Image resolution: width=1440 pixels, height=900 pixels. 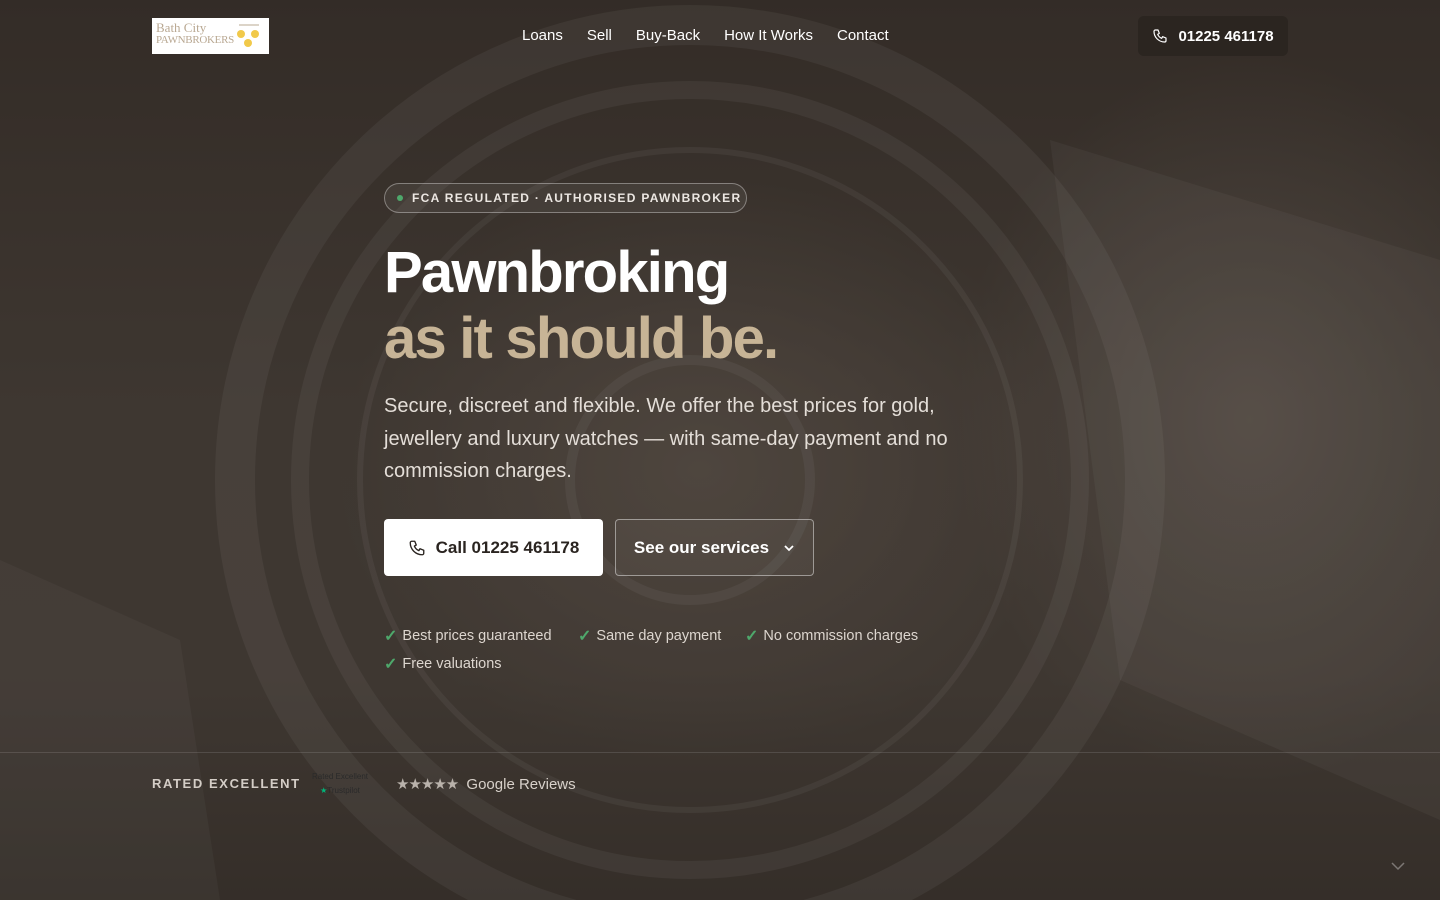 What do you see at coordinates (542, 35) in the screenshot?
I see `nav-link-loans: Loans` at bounding box center [542, 35].